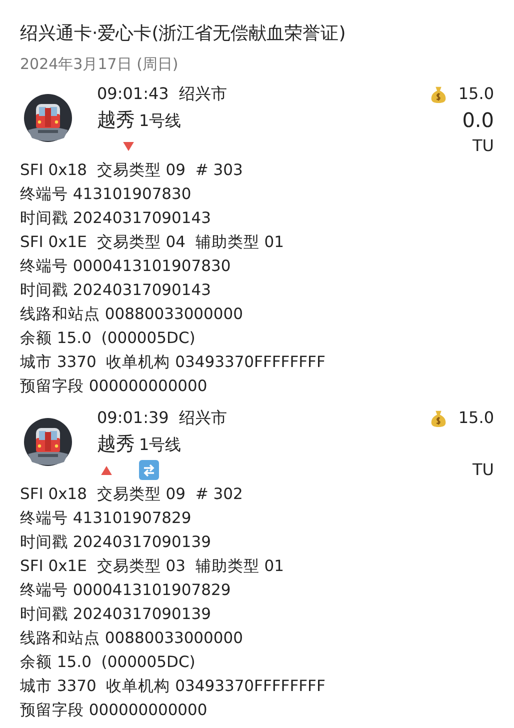 Image resolution: width=514 pixels, height=728 pixels. Describe the element at coordinates (126, 590) in the screenshot. I see `detail-line: 终端号 0000413101907829` at that location.